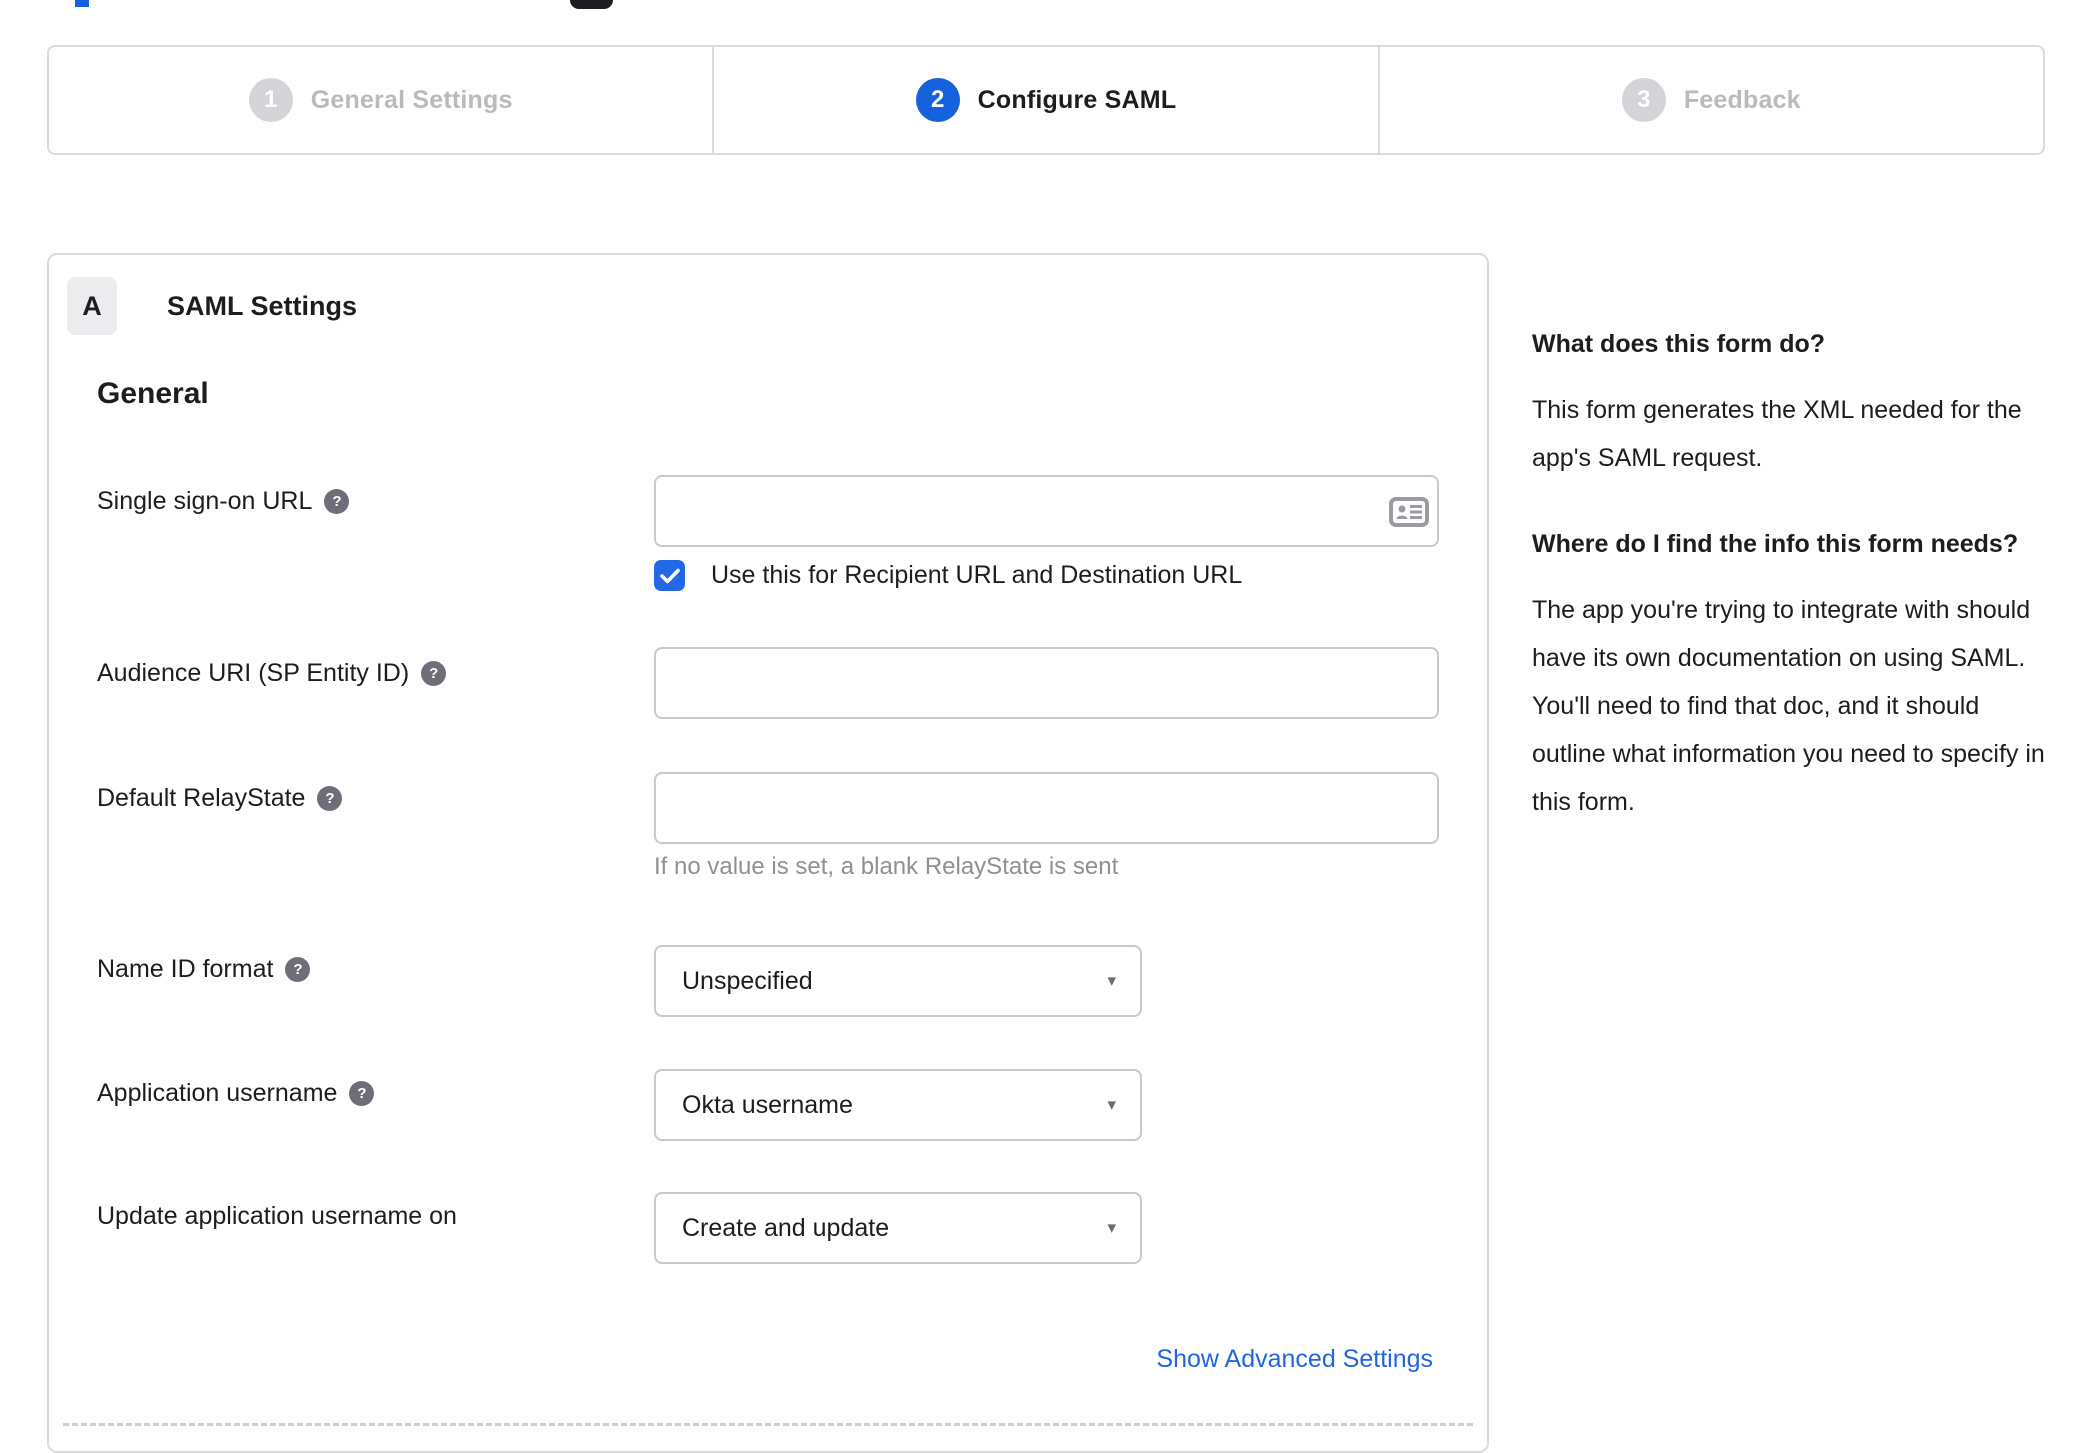 Image resolution: width=2092 pixels, height=1453 pixels. What do you see at coordinates (937, 100) in the screenshot?
I see `step-number-badge: 2` at bounding box center [937, 100].